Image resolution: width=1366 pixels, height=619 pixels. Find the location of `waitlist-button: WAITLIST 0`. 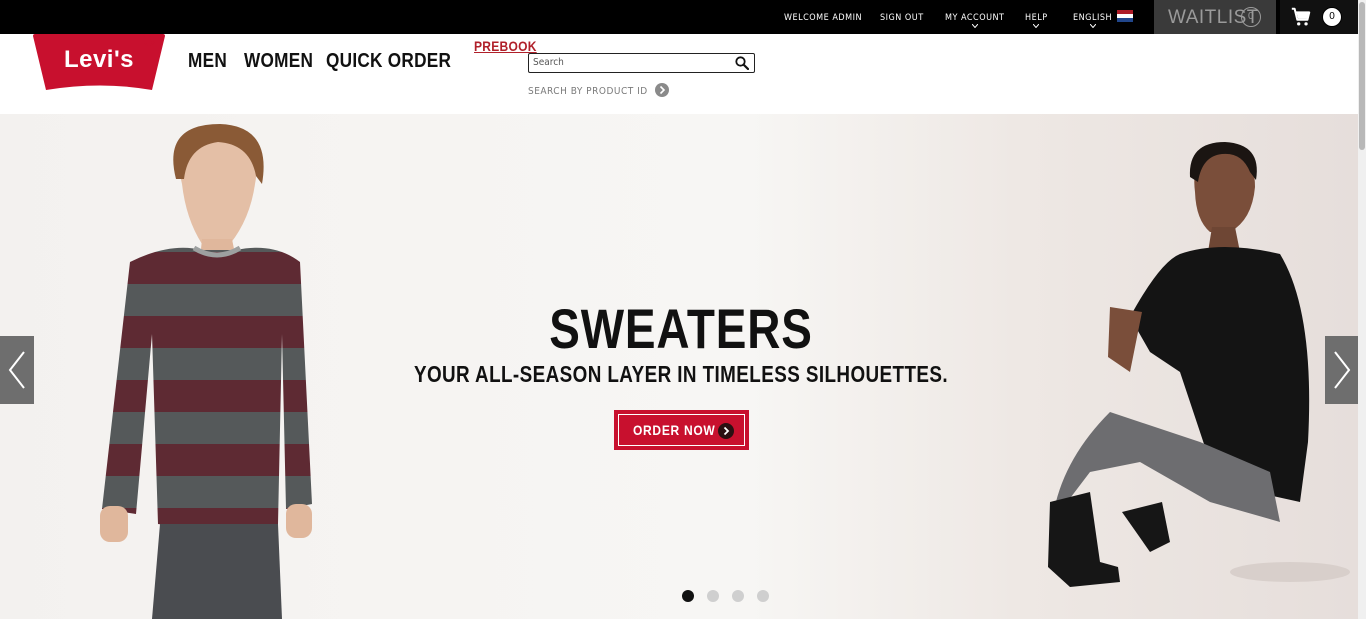

waitlist-button: WAITLIST 0 is located at coordinates (1215, 17).